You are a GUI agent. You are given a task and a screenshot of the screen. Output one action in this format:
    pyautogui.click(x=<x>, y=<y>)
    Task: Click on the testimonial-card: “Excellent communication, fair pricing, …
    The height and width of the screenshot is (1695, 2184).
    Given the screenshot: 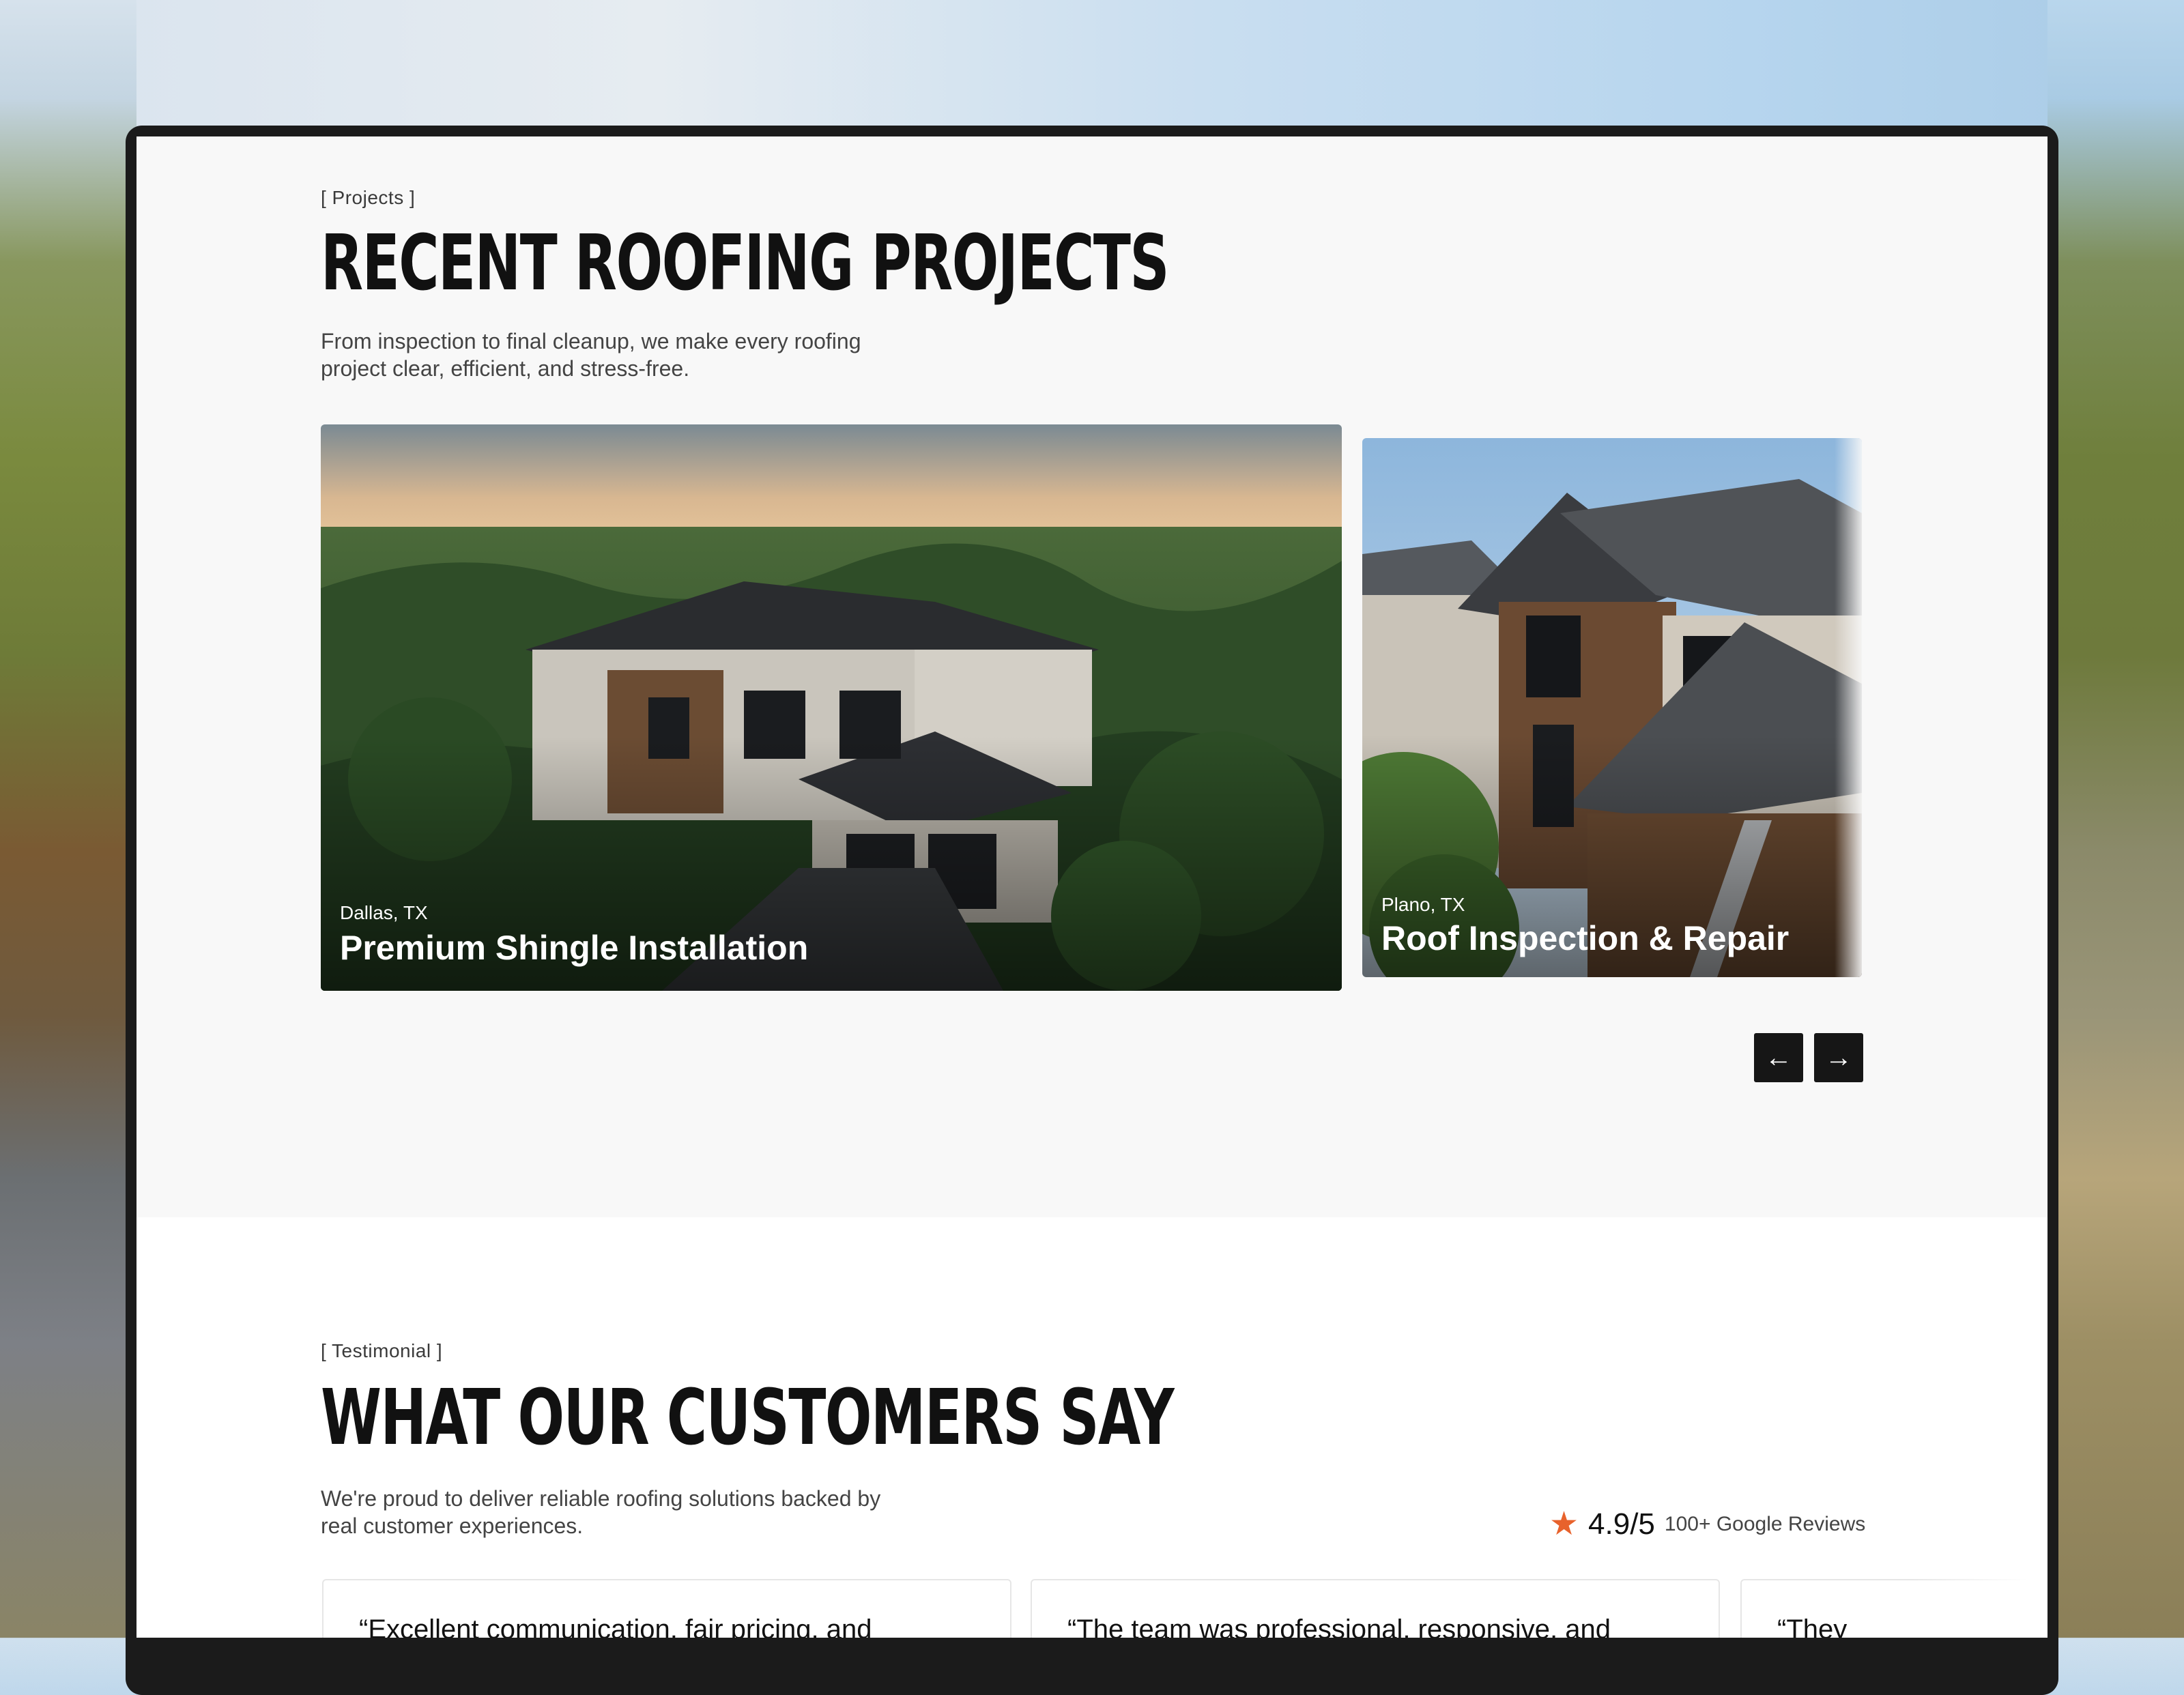 What is the action you would take?
    pyautogui.click(x=666, y=1608)
    